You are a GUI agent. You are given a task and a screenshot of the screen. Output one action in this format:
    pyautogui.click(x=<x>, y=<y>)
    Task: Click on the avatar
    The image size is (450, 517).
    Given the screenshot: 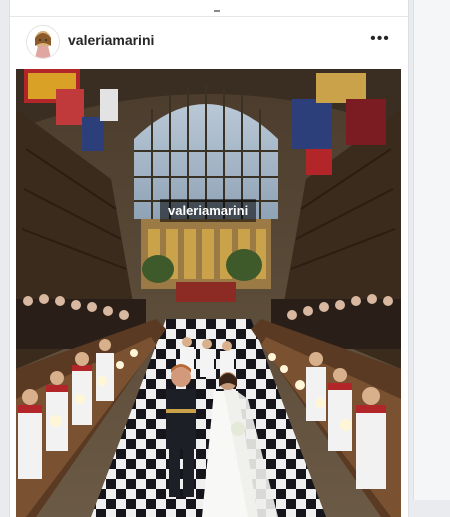 What is the action you would take?
    pyautogui.click(x=43, y=42)
    